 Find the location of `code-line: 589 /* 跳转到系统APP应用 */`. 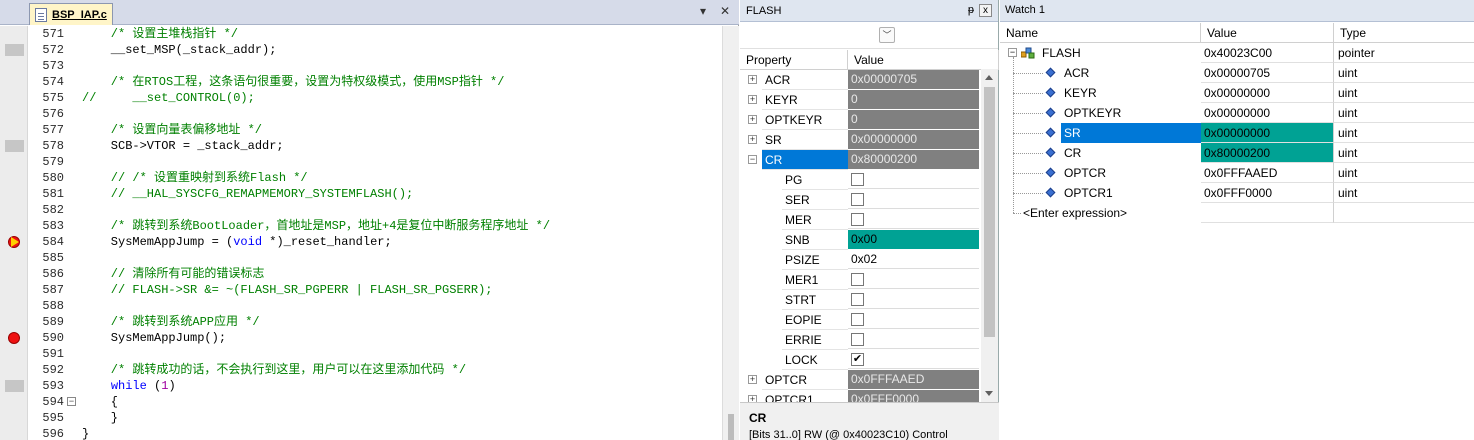

code-line: 589 /* 跳转到系统APP应用 */ is located at coordinates (361, 322).